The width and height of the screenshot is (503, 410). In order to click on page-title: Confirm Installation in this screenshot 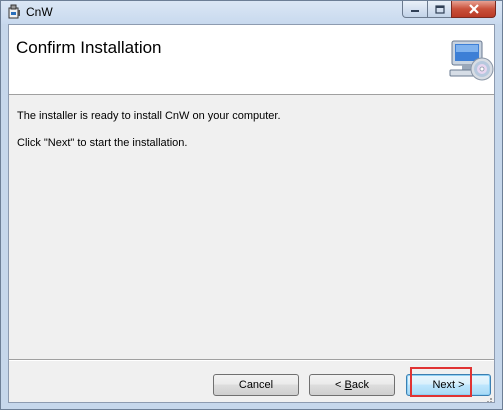, I will do `click(89, 47)`.